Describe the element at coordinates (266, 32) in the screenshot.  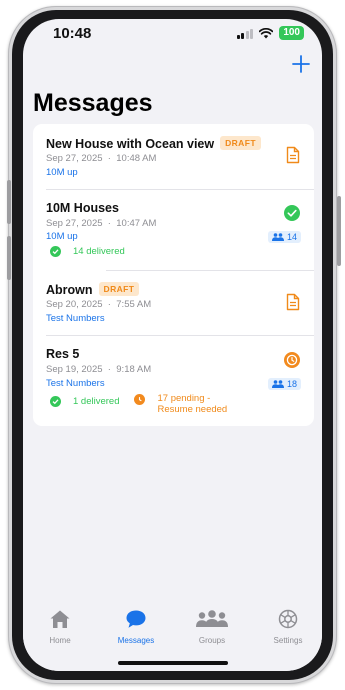
I see `wifi-icon` at that location.